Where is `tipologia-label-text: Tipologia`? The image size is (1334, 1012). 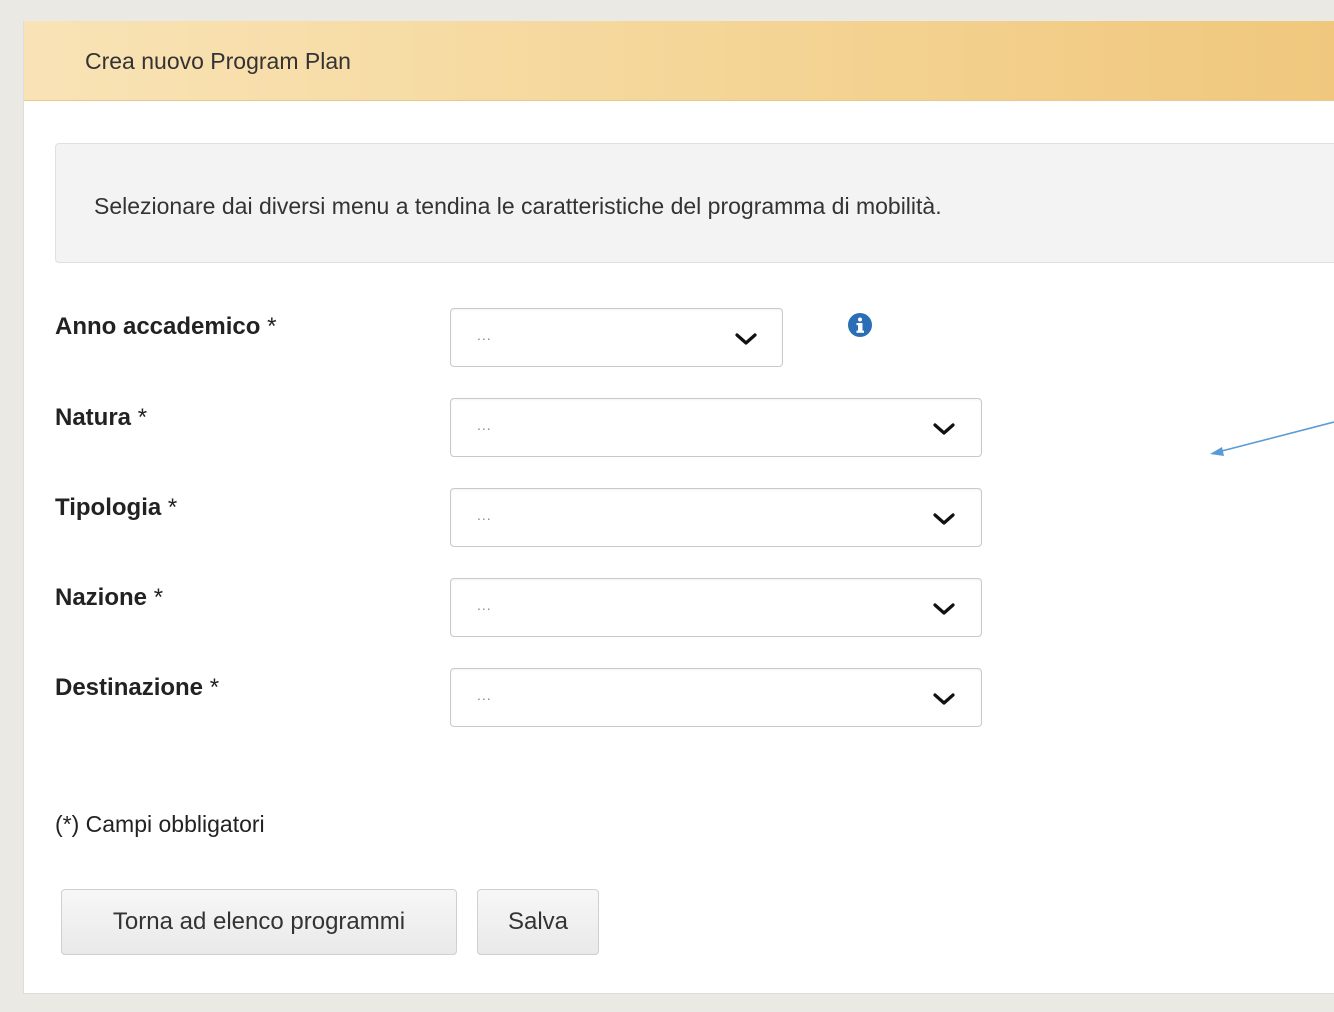
tipologia-label-text: Tipologia is located at coordinates (108, 507).